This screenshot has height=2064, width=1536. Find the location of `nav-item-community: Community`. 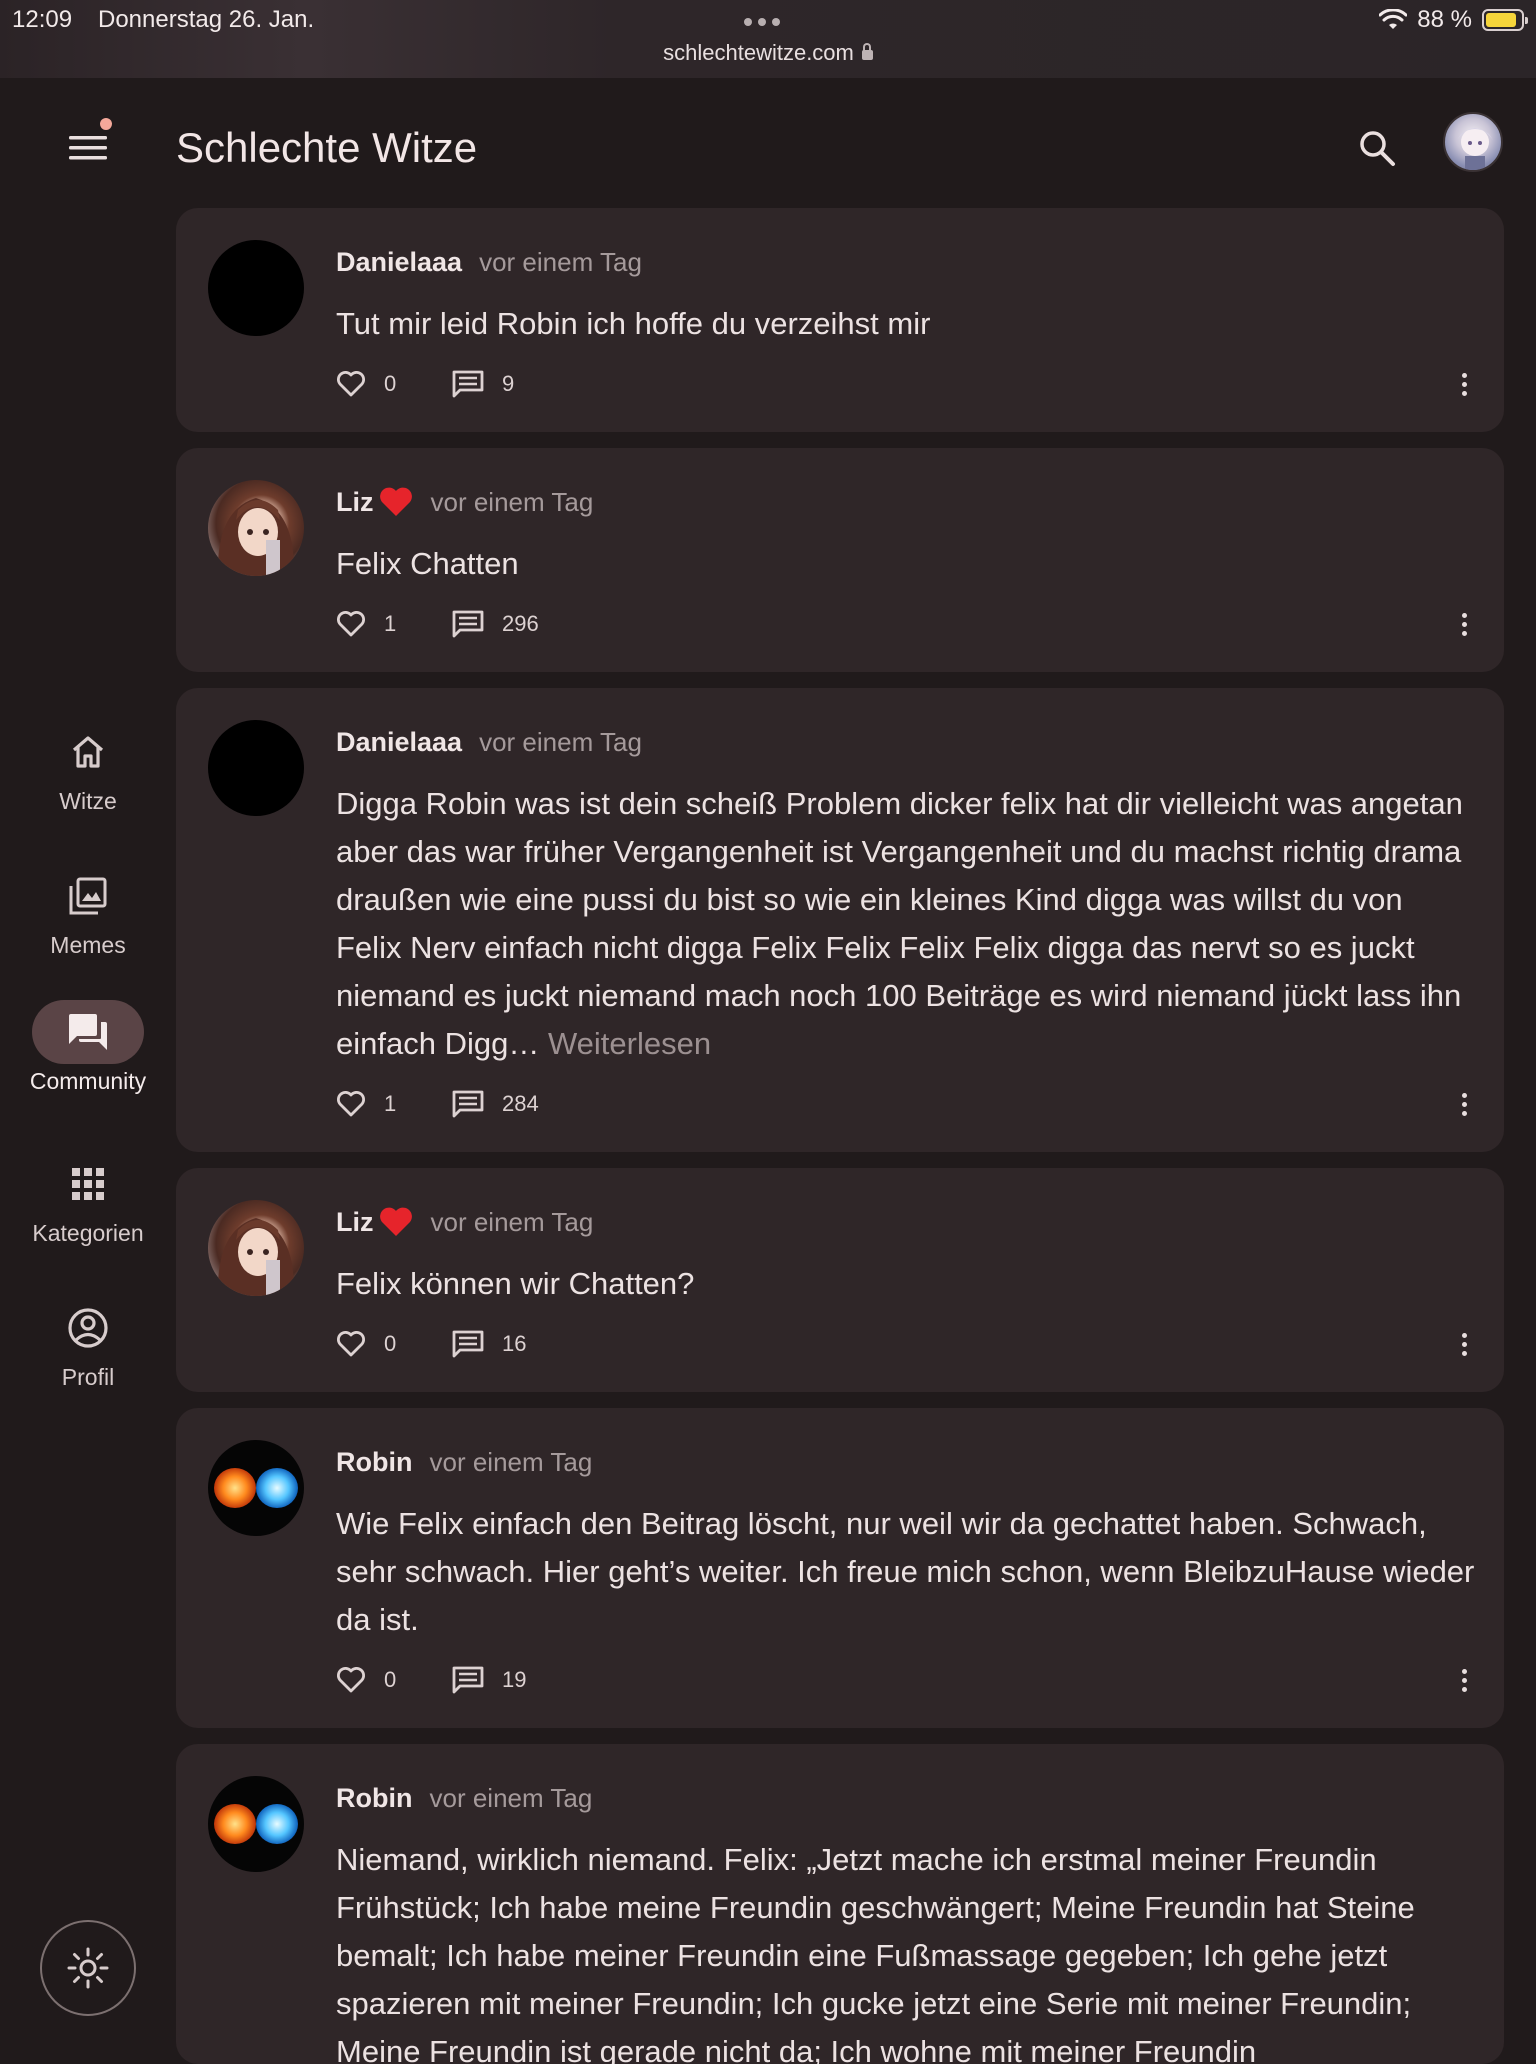

nav-item-community: Community is located at coordinates (88, 1047).